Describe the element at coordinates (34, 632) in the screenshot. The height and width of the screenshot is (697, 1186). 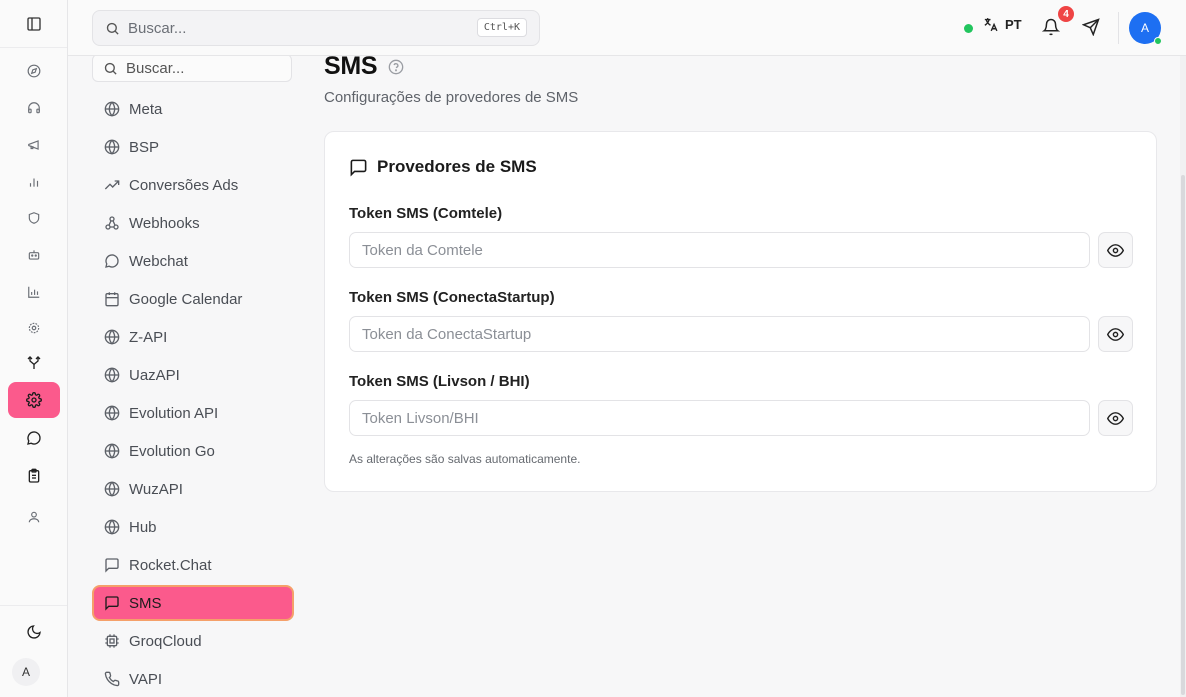
I see `moon-icon` at that location.